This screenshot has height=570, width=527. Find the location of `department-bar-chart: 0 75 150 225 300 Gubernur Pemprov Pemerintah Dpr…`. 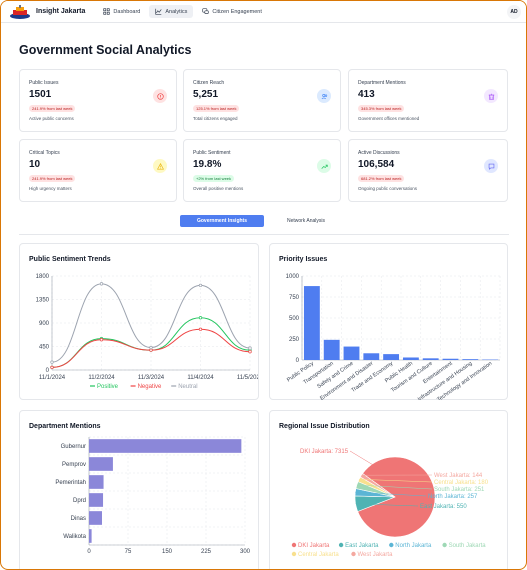

department-bar-chart: 0 75 150 225 300 Gubernur Pemprov Pemerintah Dpr… is located at coordinates (153, 495).